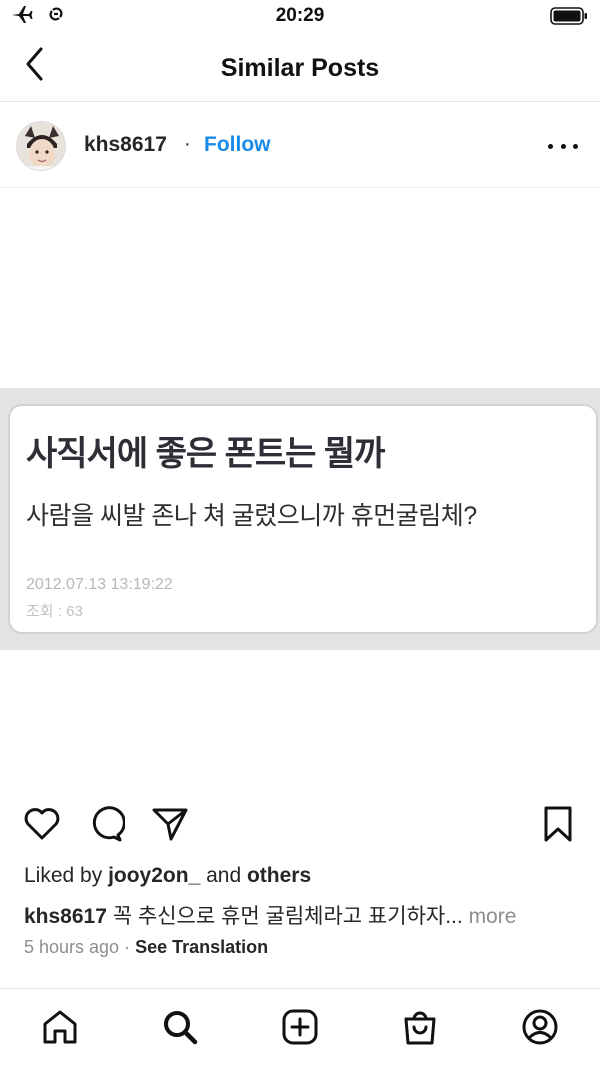 The height and width of the screenshot is (1067, 600). I want to click on tab-shop, so click(420, 1029).